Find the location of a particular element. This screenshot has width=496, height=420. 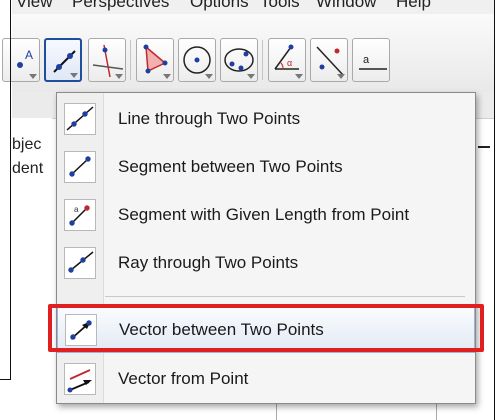

dropdown-item-vector-from-point: Vector from Point is located at coordinates (266, 379).